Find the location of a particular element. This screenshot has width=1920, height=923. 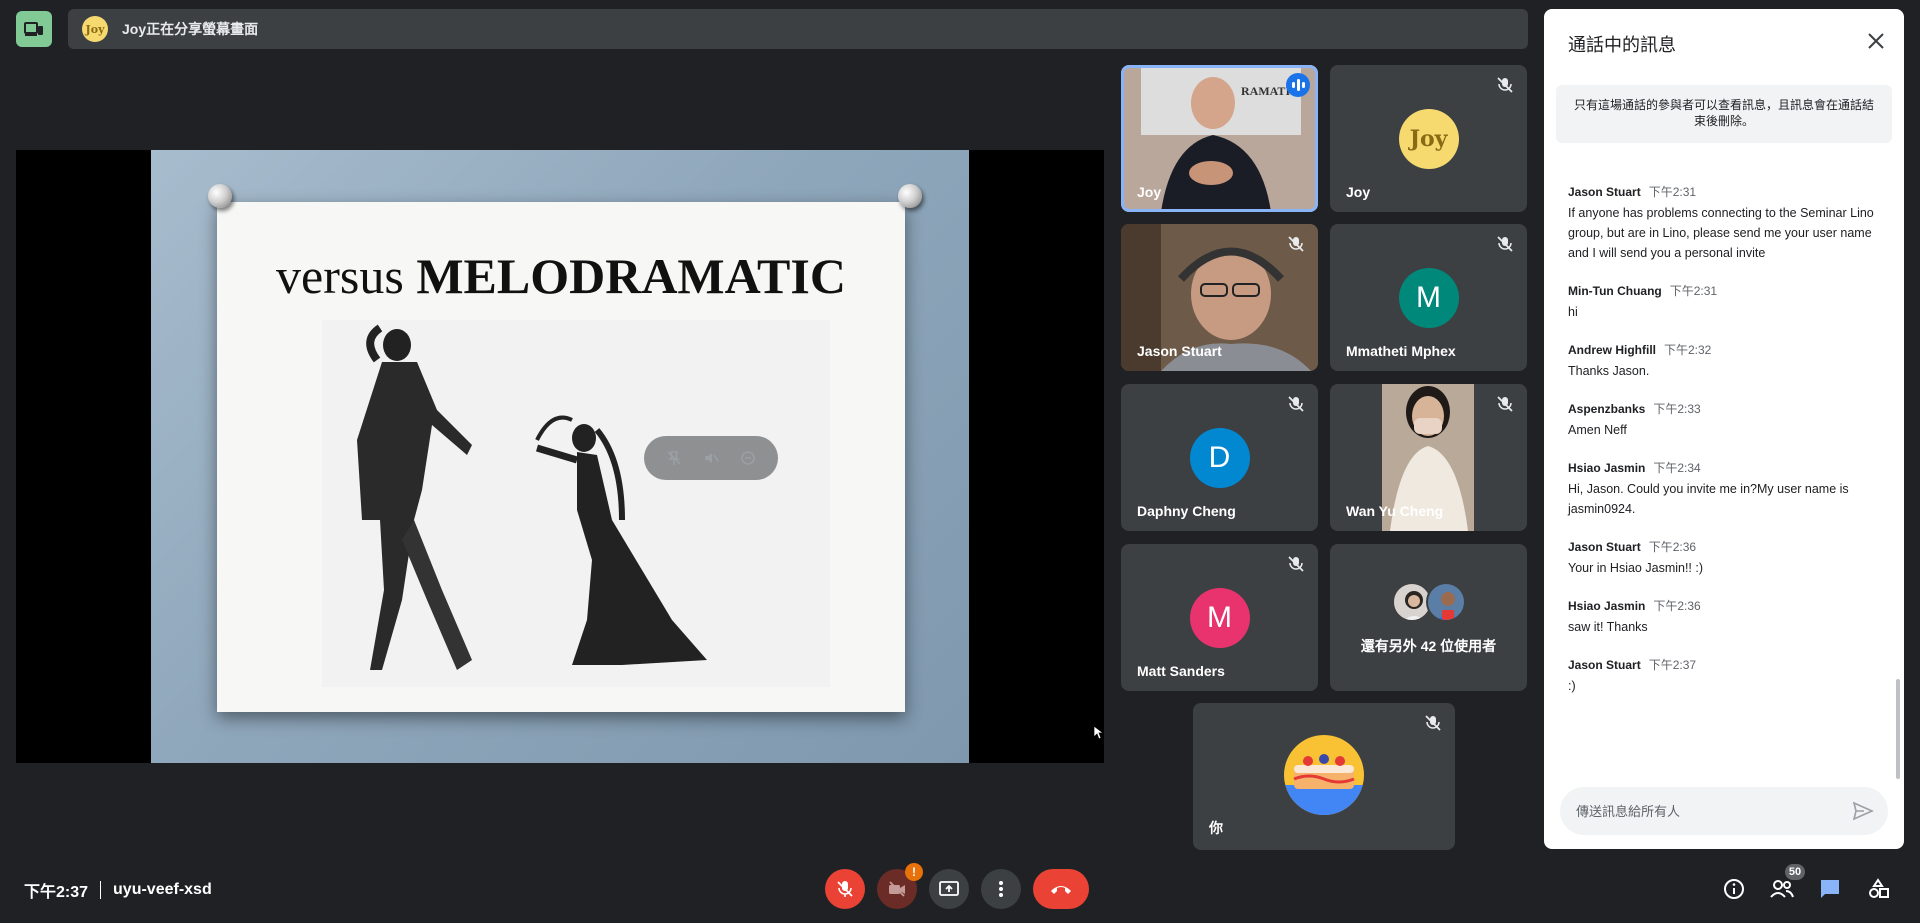

participant-tile-daphny-cheng: D Daphny Cheng is located at coordinates (1219, 457).